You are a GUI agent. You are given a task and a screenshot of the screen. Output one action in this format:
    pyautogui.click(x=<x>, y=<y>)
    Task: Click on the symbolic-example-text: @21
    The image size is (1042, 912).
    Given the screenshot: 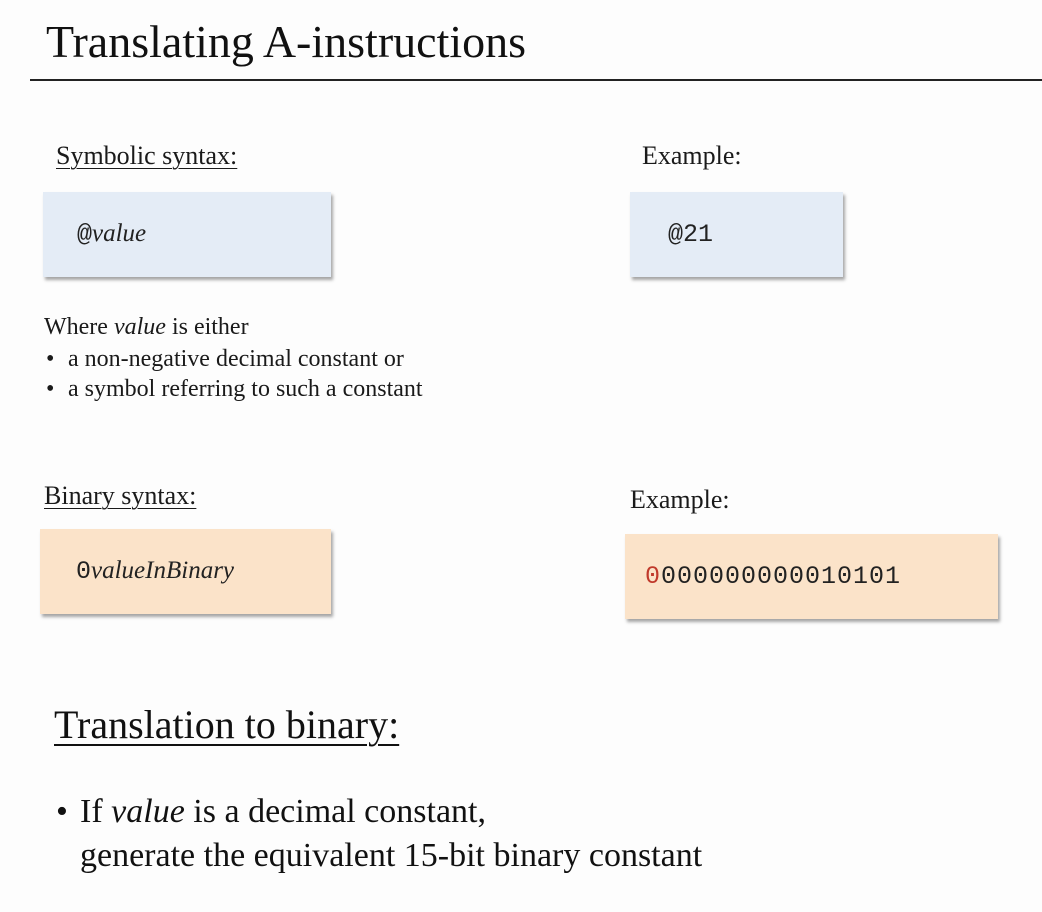 What is the action you would take?
    pyautogui.click(x=691, y=234)
    